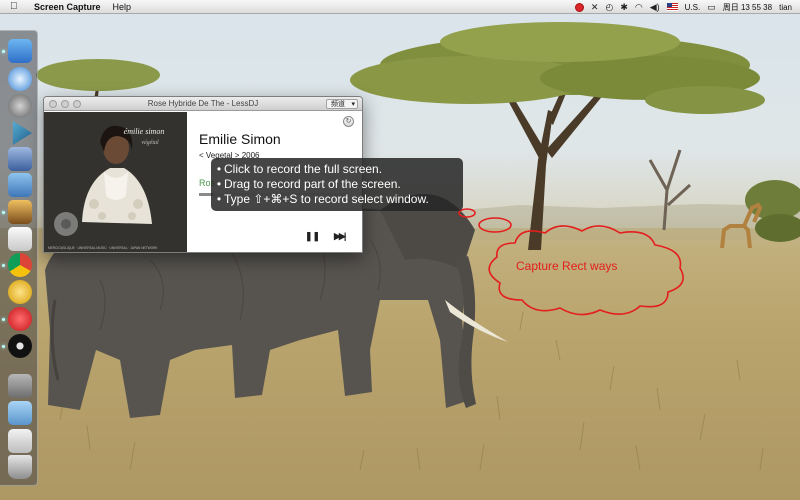 This screenshot has width=800, height=500. I want to click on dock-launchpad-icon, so click(20, 106).